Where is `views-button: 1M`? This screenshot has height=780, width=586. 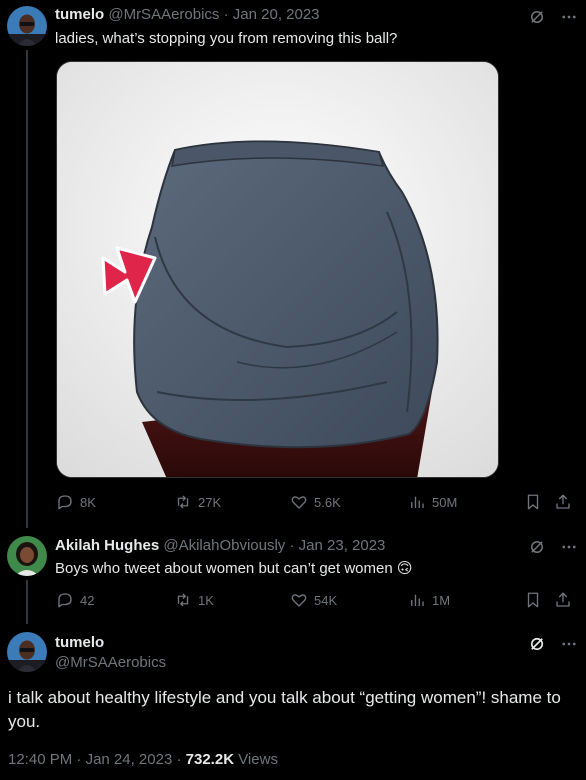 views-button: 1M is located at coordinates (429, 600).